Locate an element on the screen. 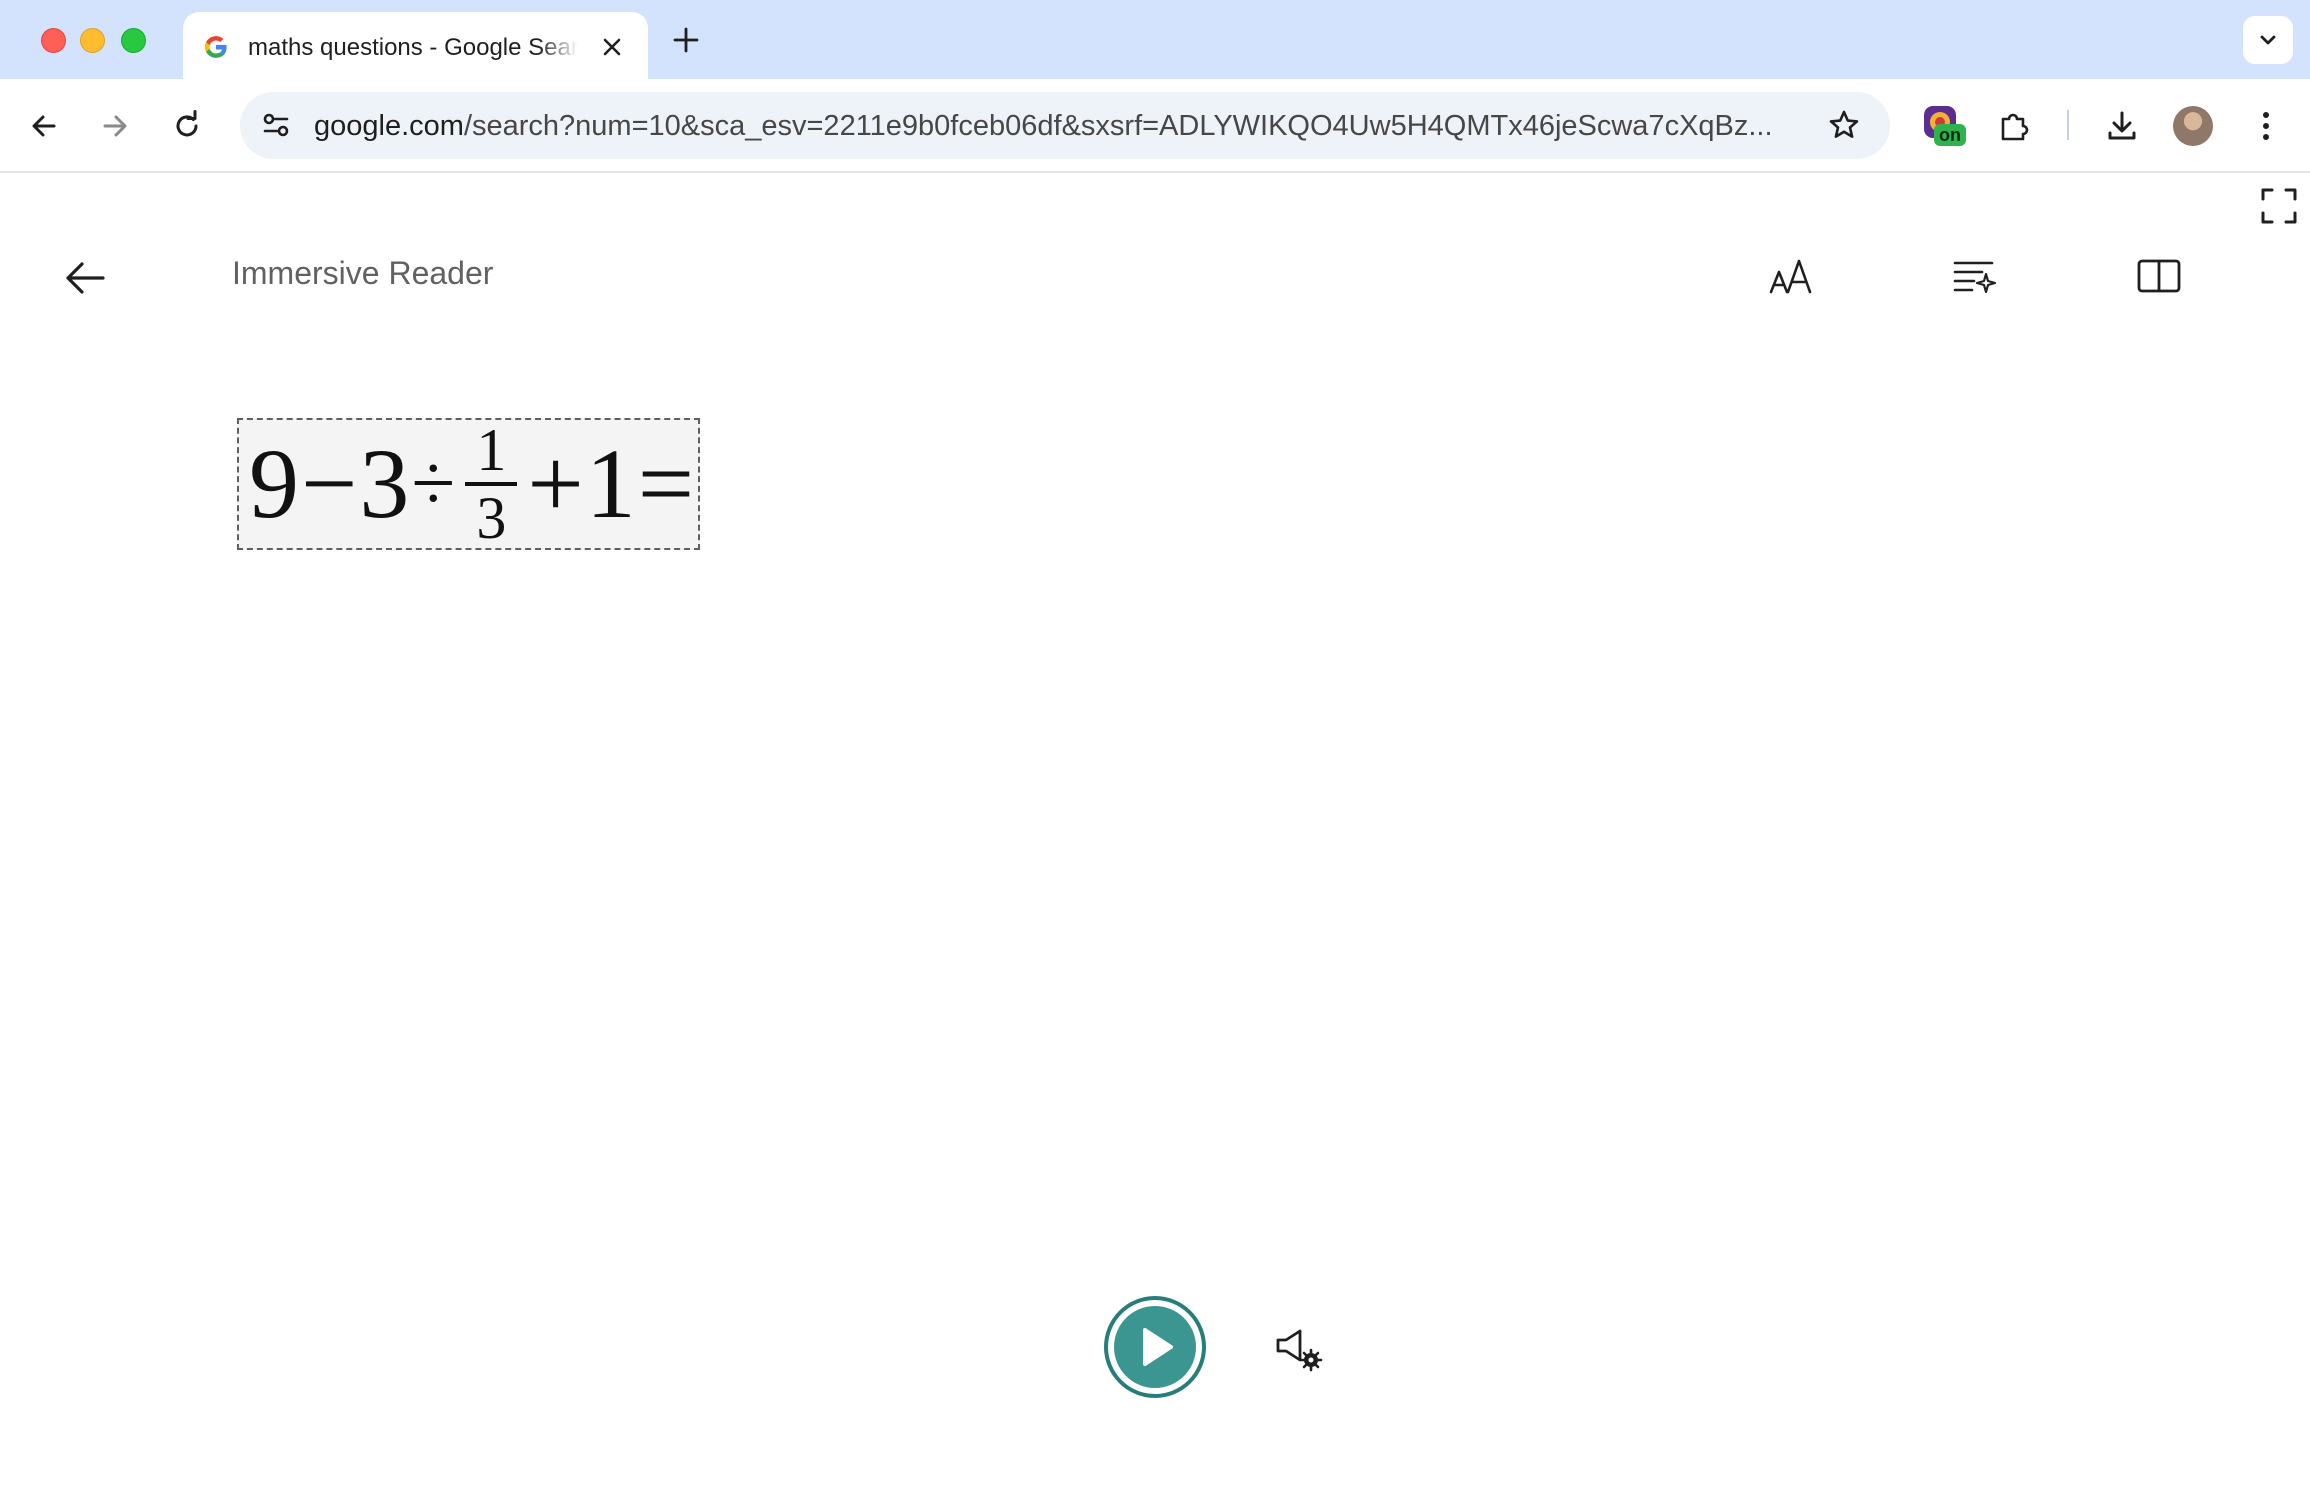 The width and height of the screenshot is (2310, 1486). forward-arrow-icon is located at coordinates (115, 126).